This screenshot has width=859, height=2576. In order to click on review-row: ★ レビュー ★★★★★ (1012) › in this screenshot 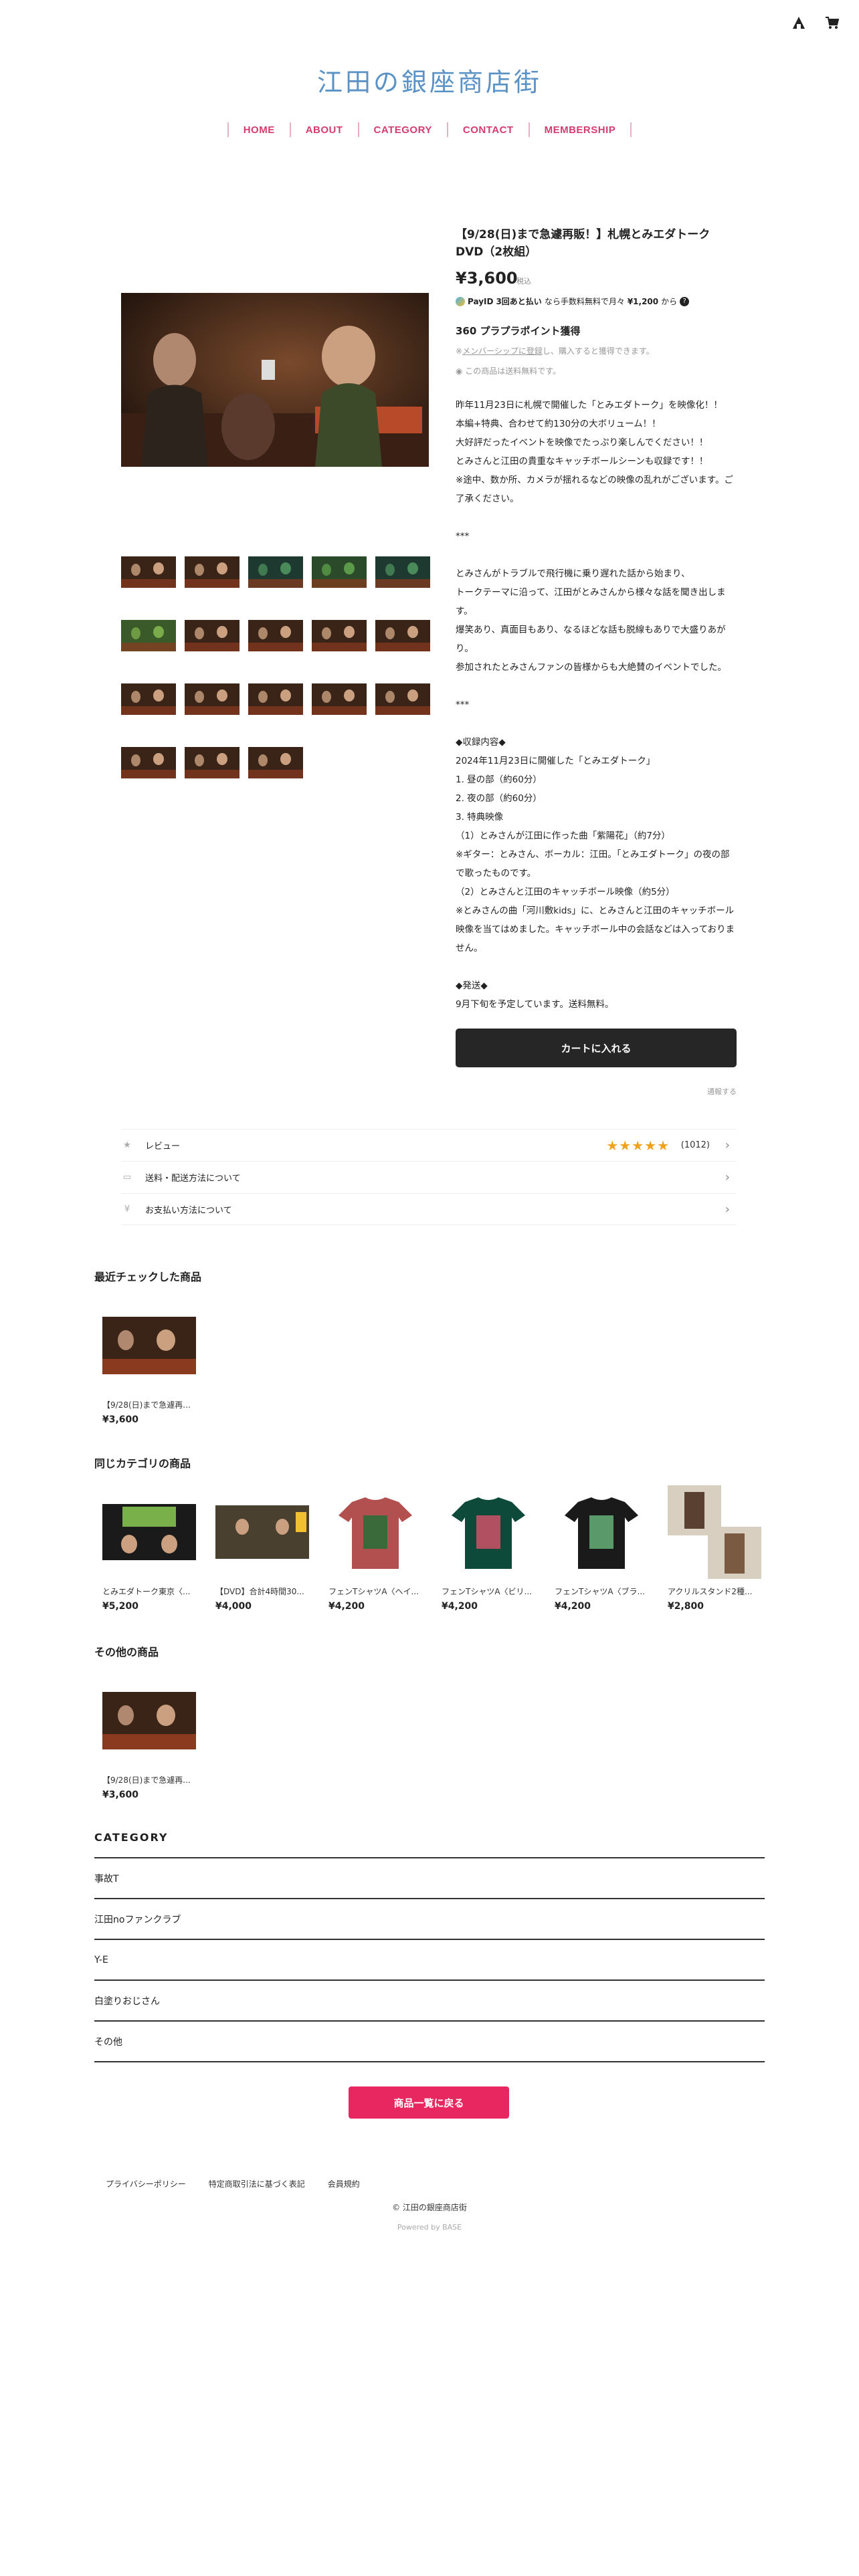, I will do `click(429, 1145)`.